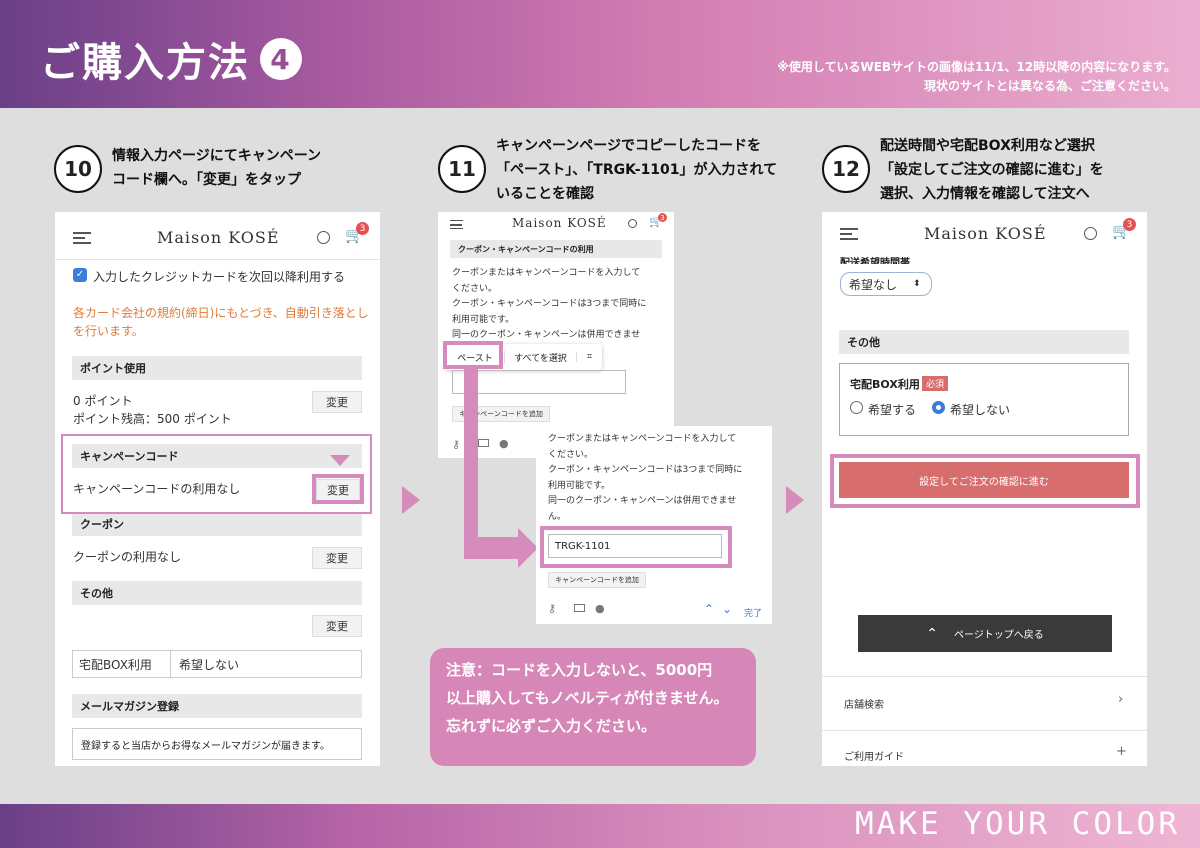  I want to click on step-12-line-1: 配送時間や宅配BOX利用など選択, so click(987, 146).